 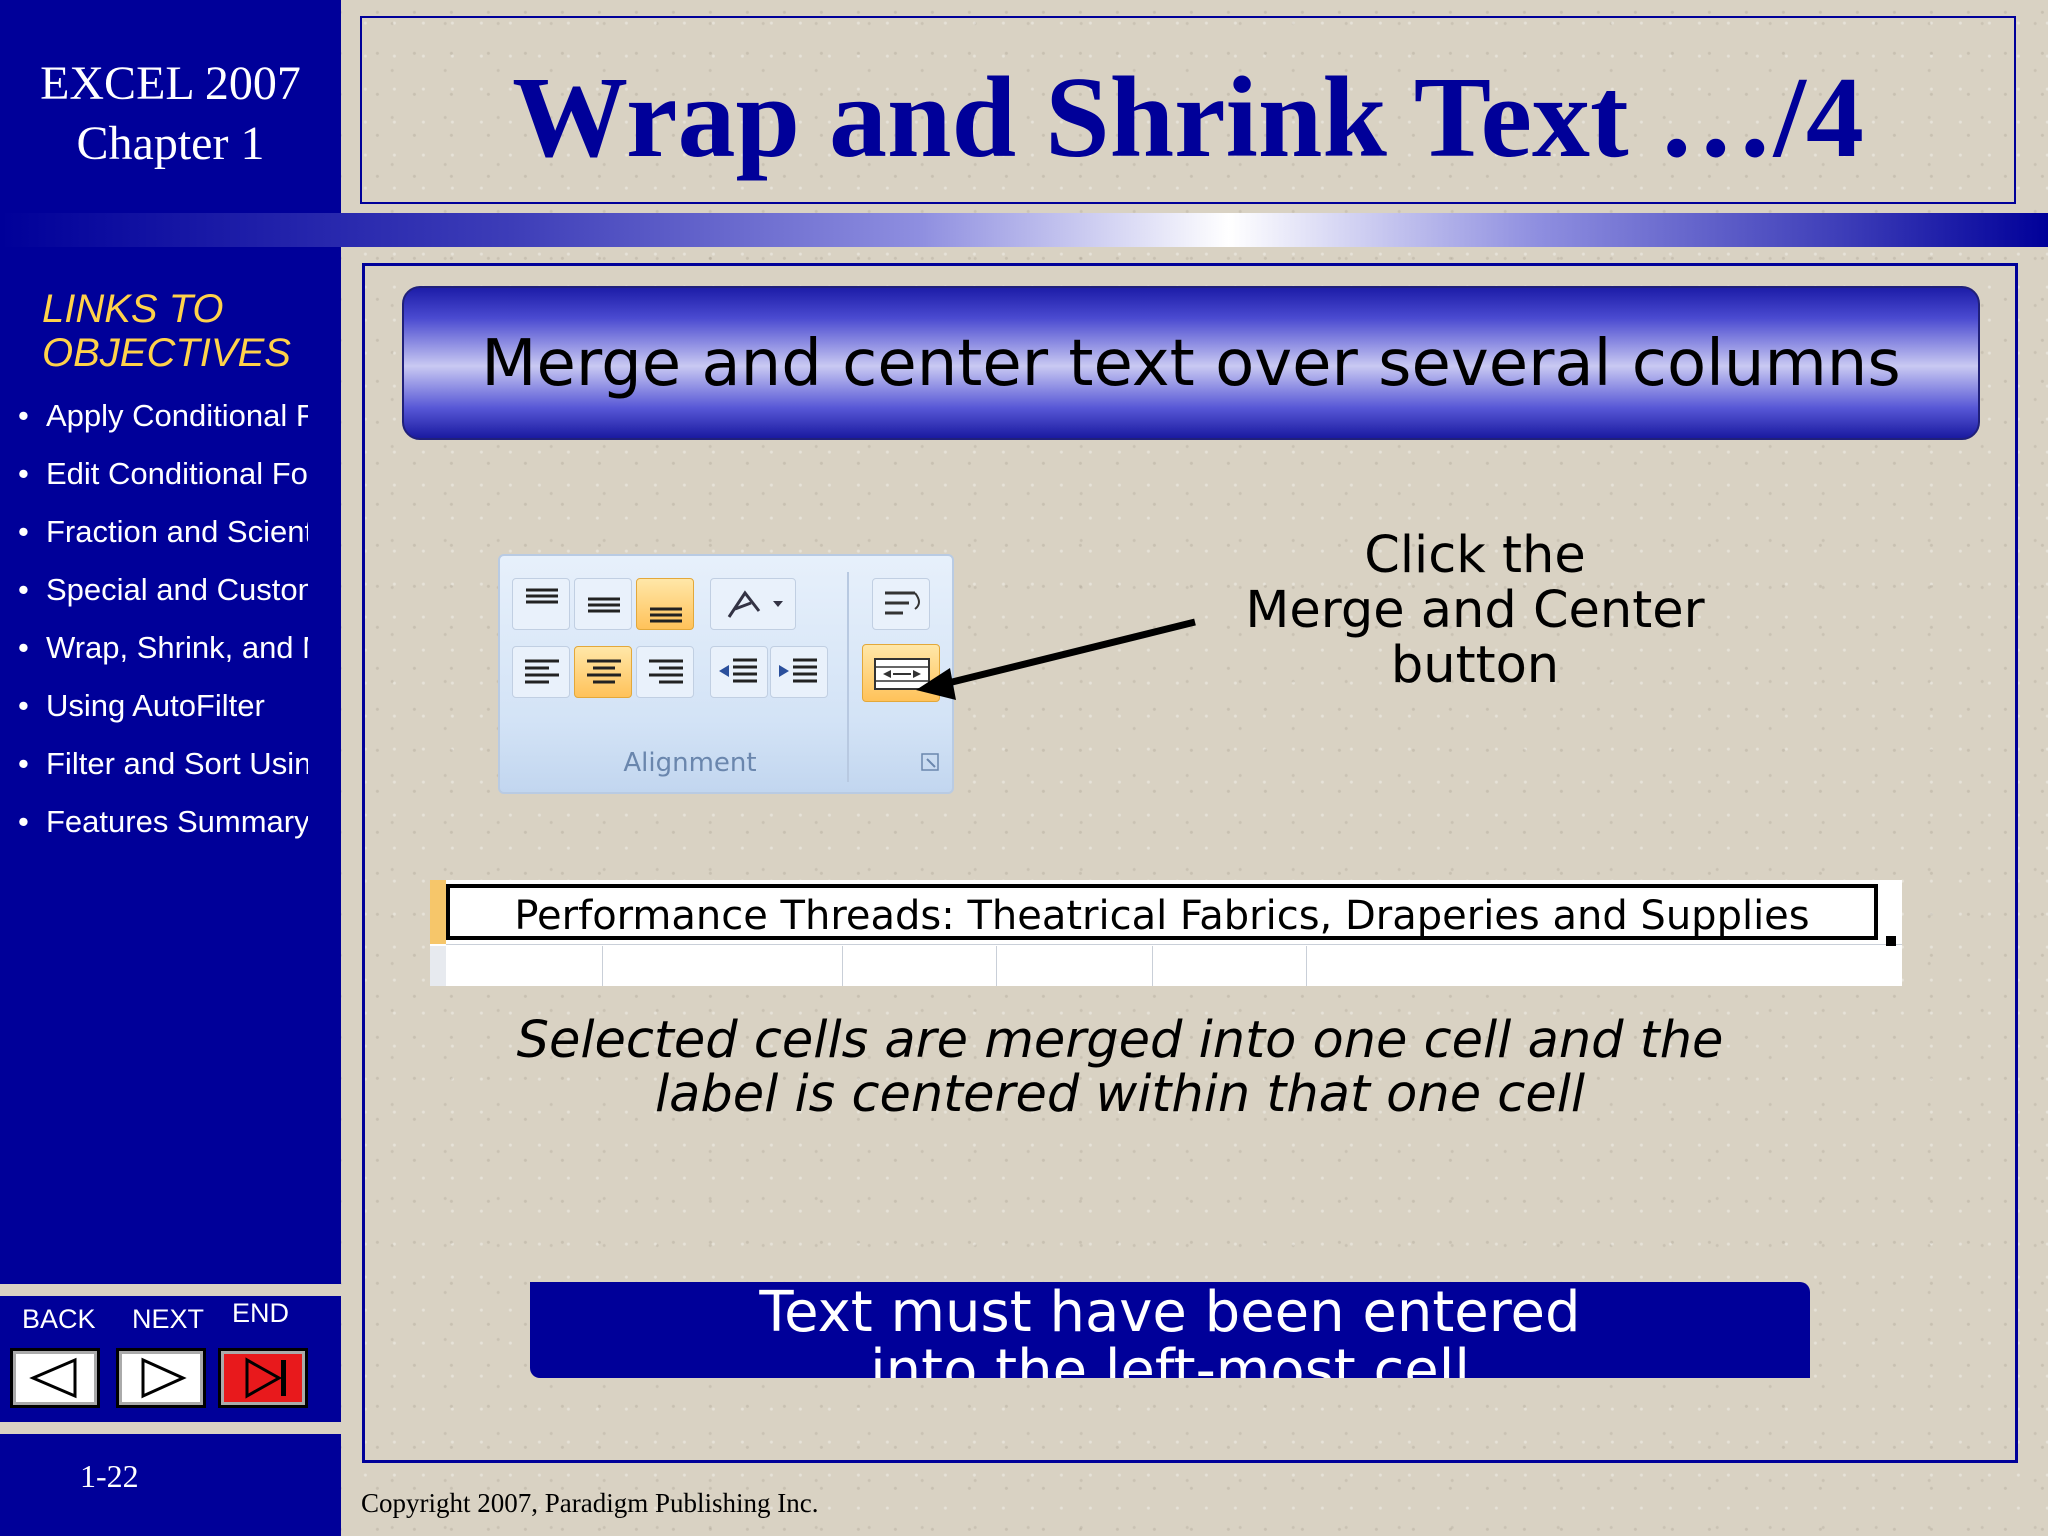 What do you see at coordinates (1188, 118) in the screenshot?
I see `slide-title: Wrap and Shrink Text …/4` at bounding box center [1188, 118].